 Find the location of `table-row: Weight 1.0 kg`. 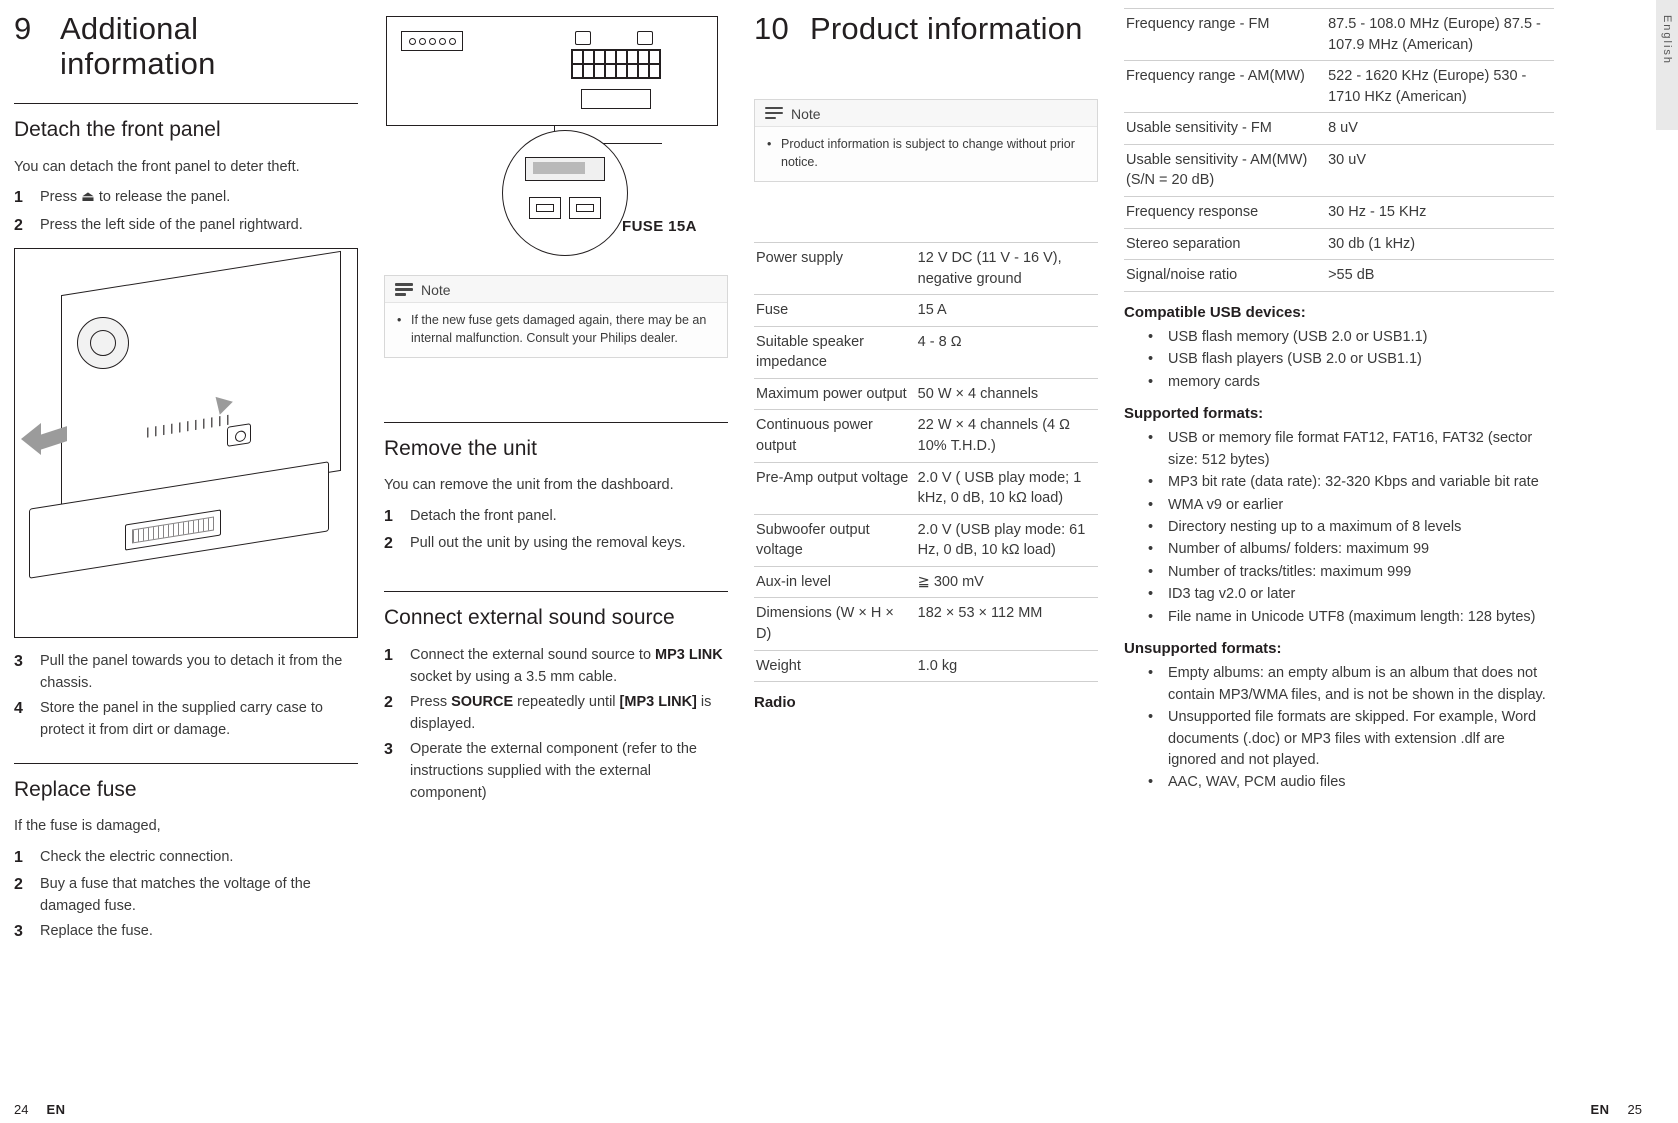

table-row: Weight 1.0 kg is located at coordinates (926, 666).